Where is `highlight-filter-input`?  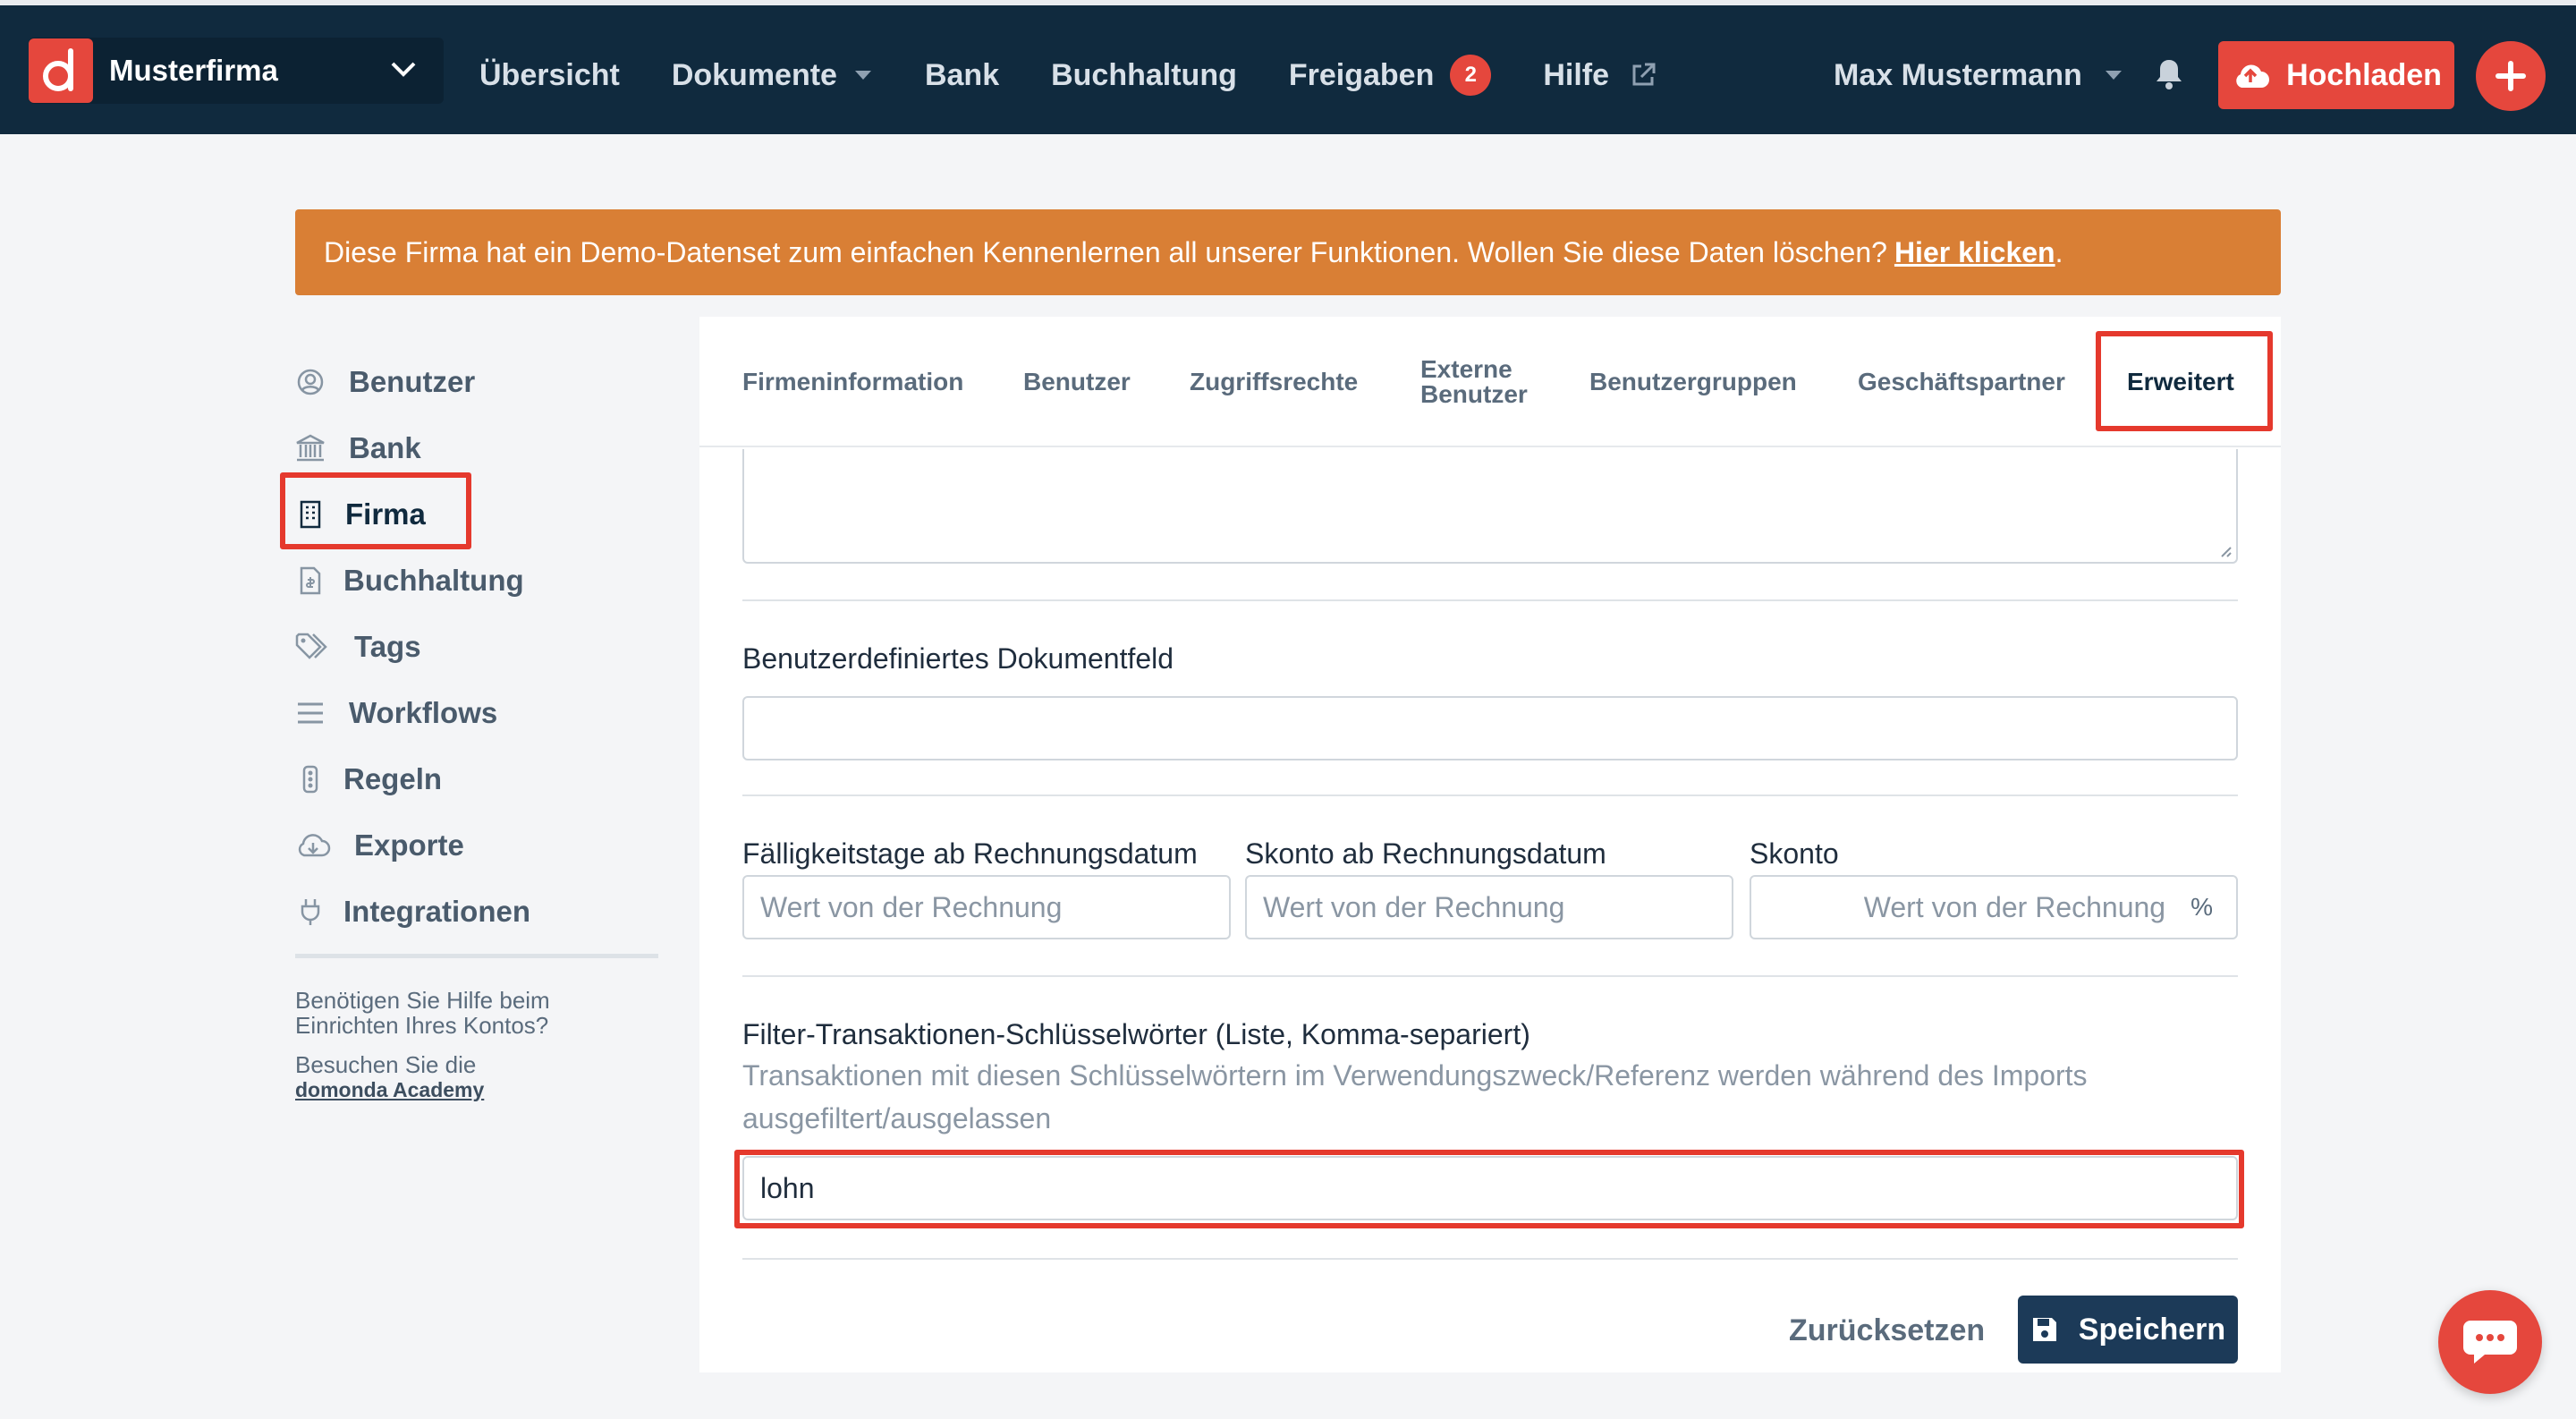 highlight-filter-input is located at coordinates (1489, 1189).